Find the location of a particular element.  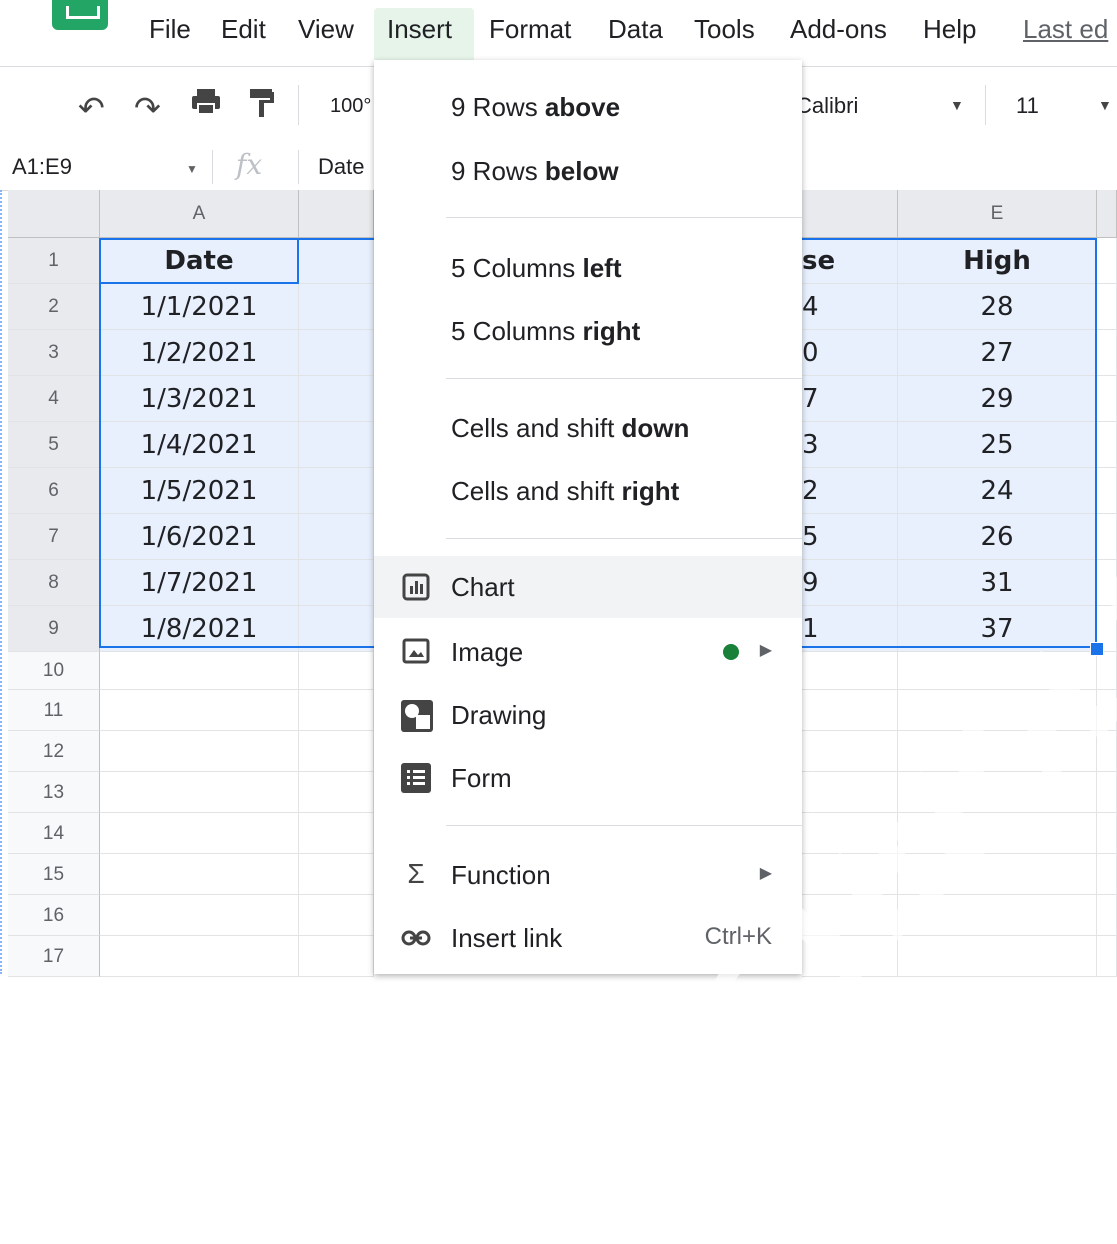

table-cell: 1/1/2021 is located at coordinates (199, 307).